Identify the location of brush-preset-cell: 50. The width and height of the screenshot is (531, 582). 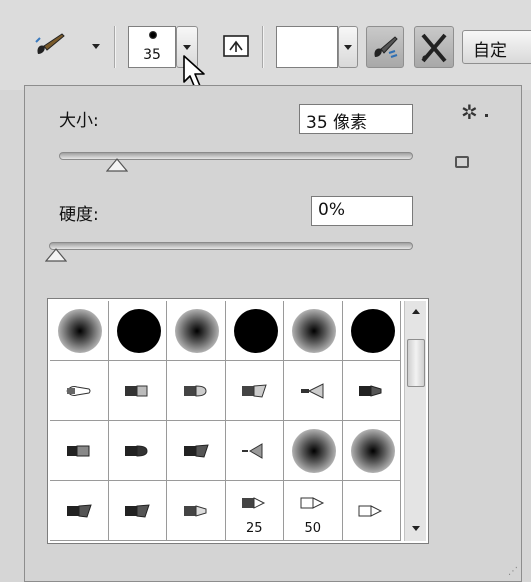
(313, 511).